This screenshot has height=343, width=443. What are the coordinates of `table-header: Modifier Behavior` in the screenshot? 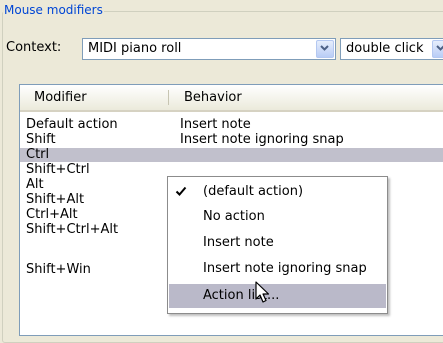 It's located at (231, 98).